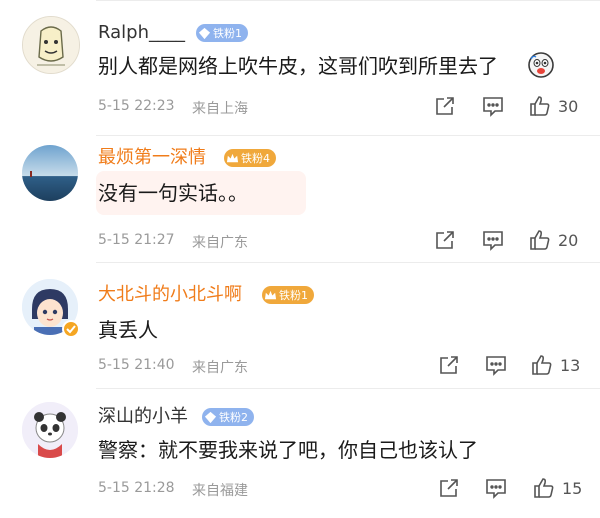  What do you see at coordinates (143, 417) in the screenshot?
I see `username: 深山的小羊` at bounding box center [143, 417].